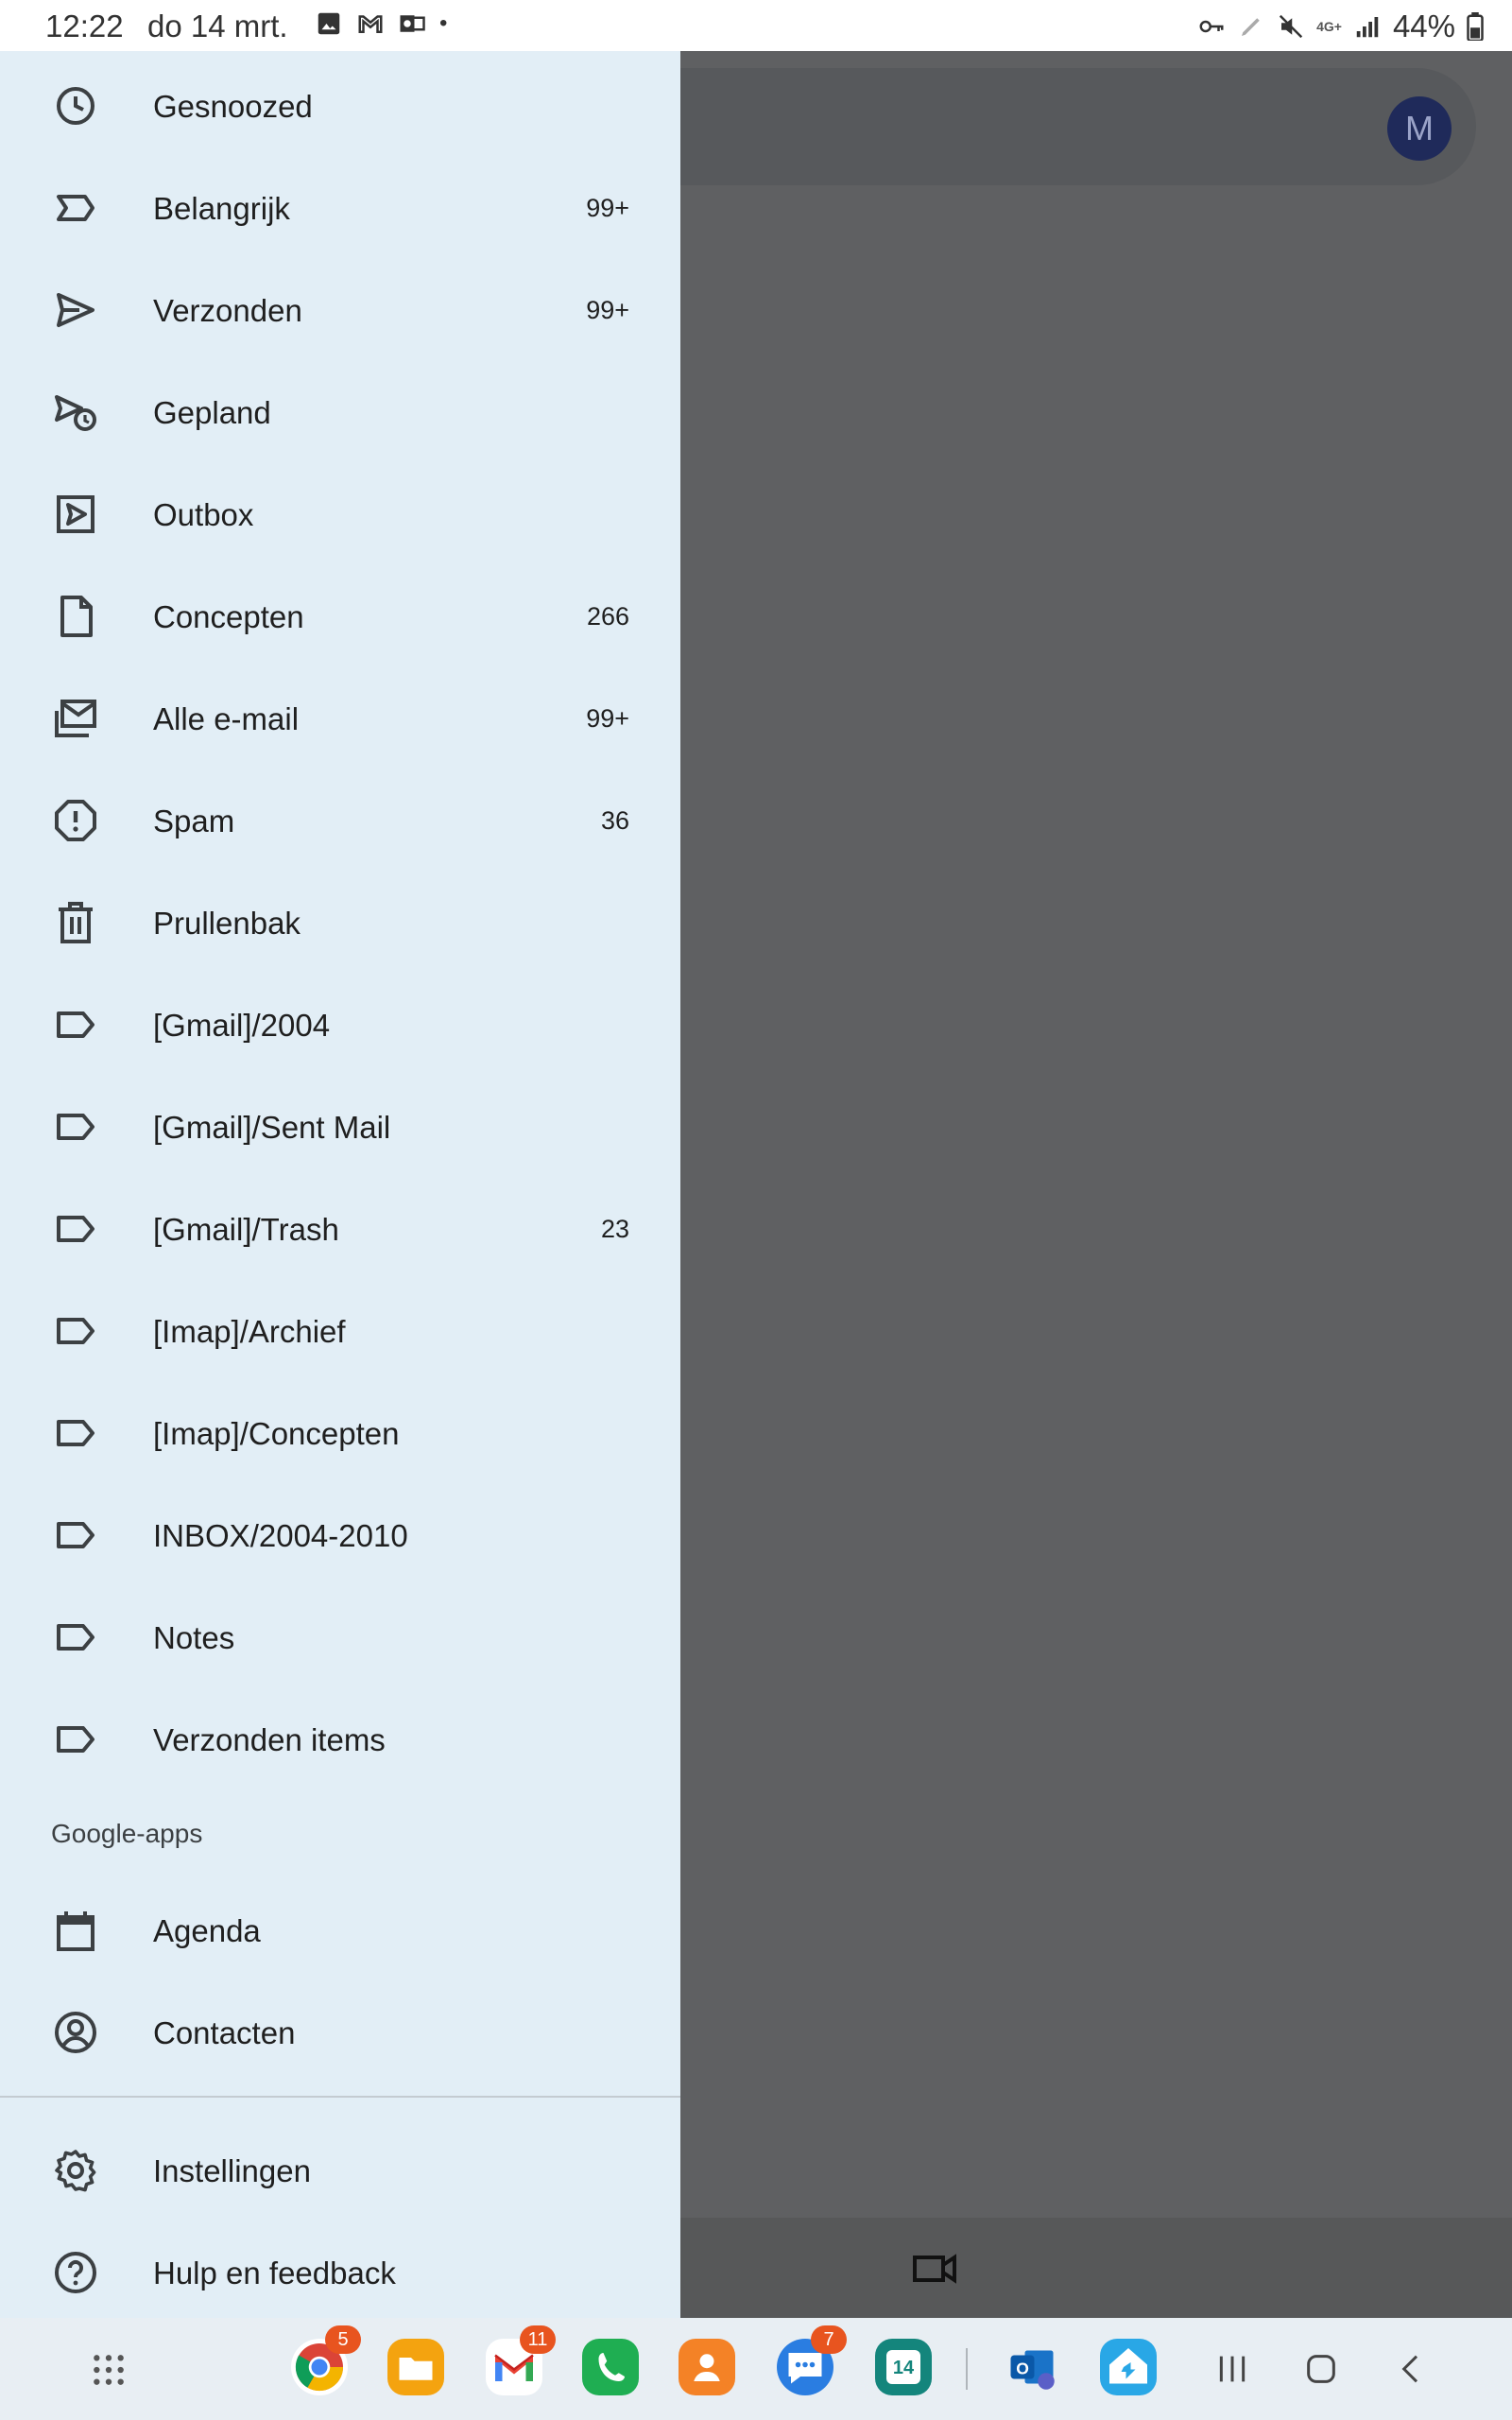 The height and width of the screenshot is (2420, 1512). Describe the element at coordinates (217, 26) in the screenshot. I see `status-date: do 14 mrt.` at that location.